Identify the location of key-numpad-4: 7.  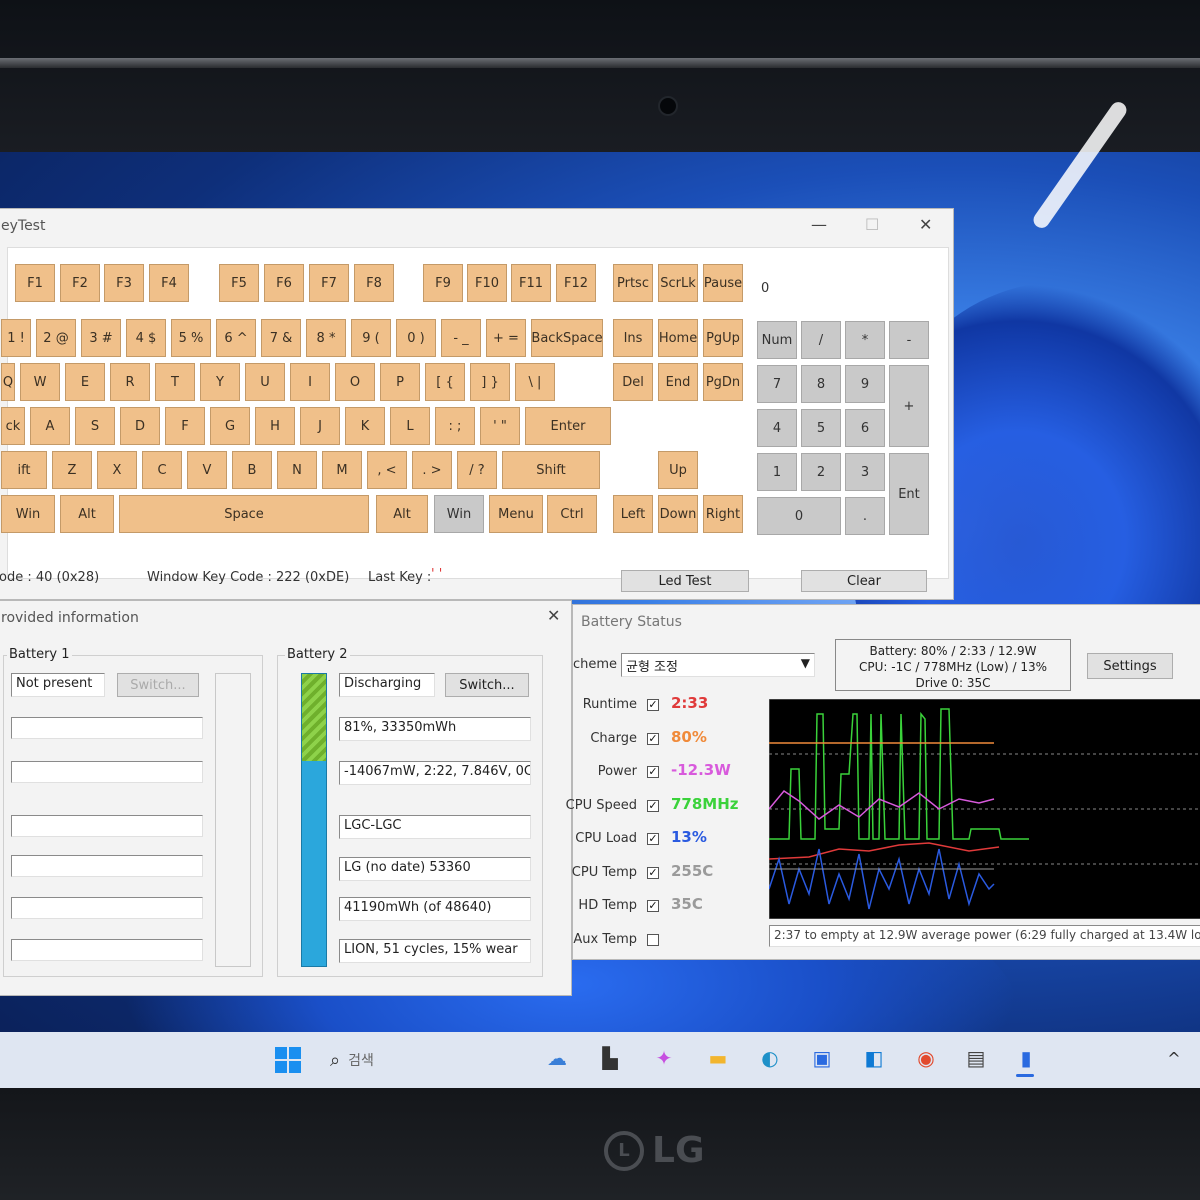
(777, 384).